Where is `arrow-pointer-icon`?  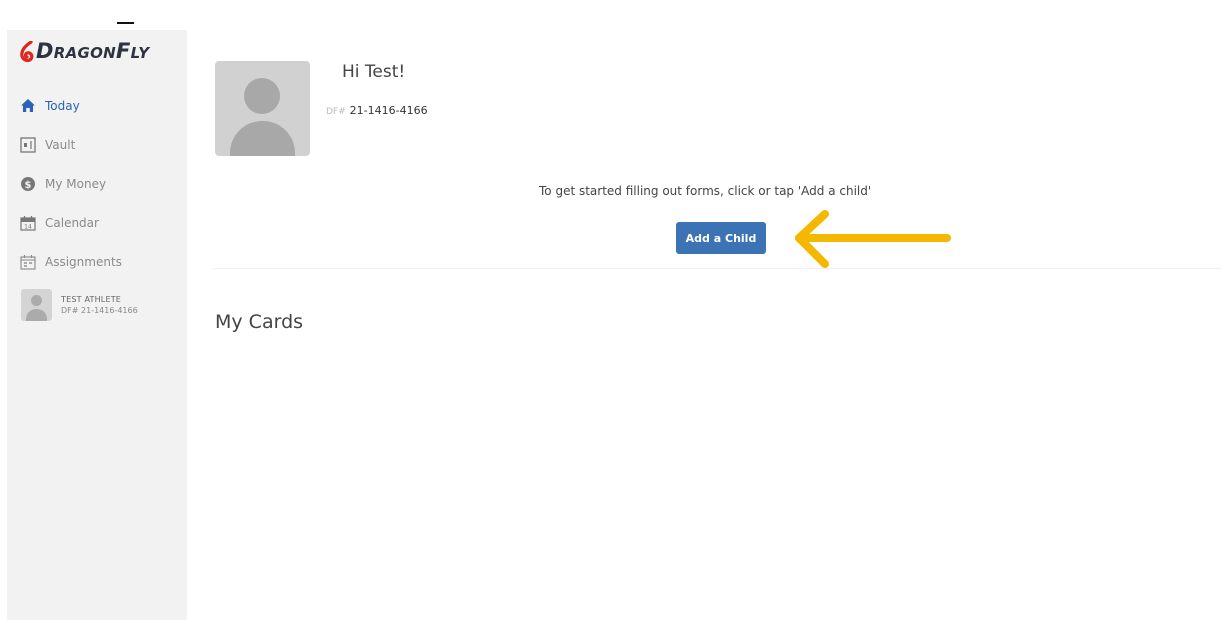
arrow-pointer-icon is located at coordinates (873, 239).